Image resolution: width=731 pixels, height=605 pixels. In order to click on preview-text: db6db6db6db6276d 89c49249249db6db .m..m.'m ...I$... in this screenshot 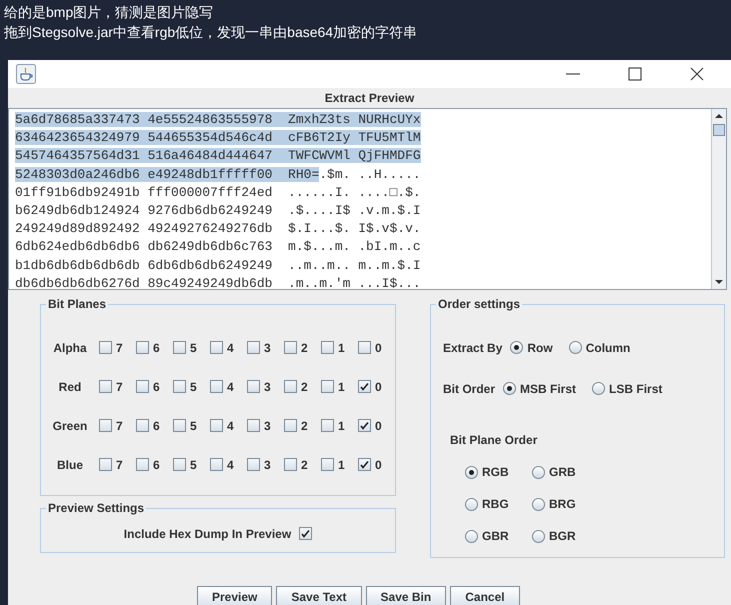, I will do `click(218, 282)`.